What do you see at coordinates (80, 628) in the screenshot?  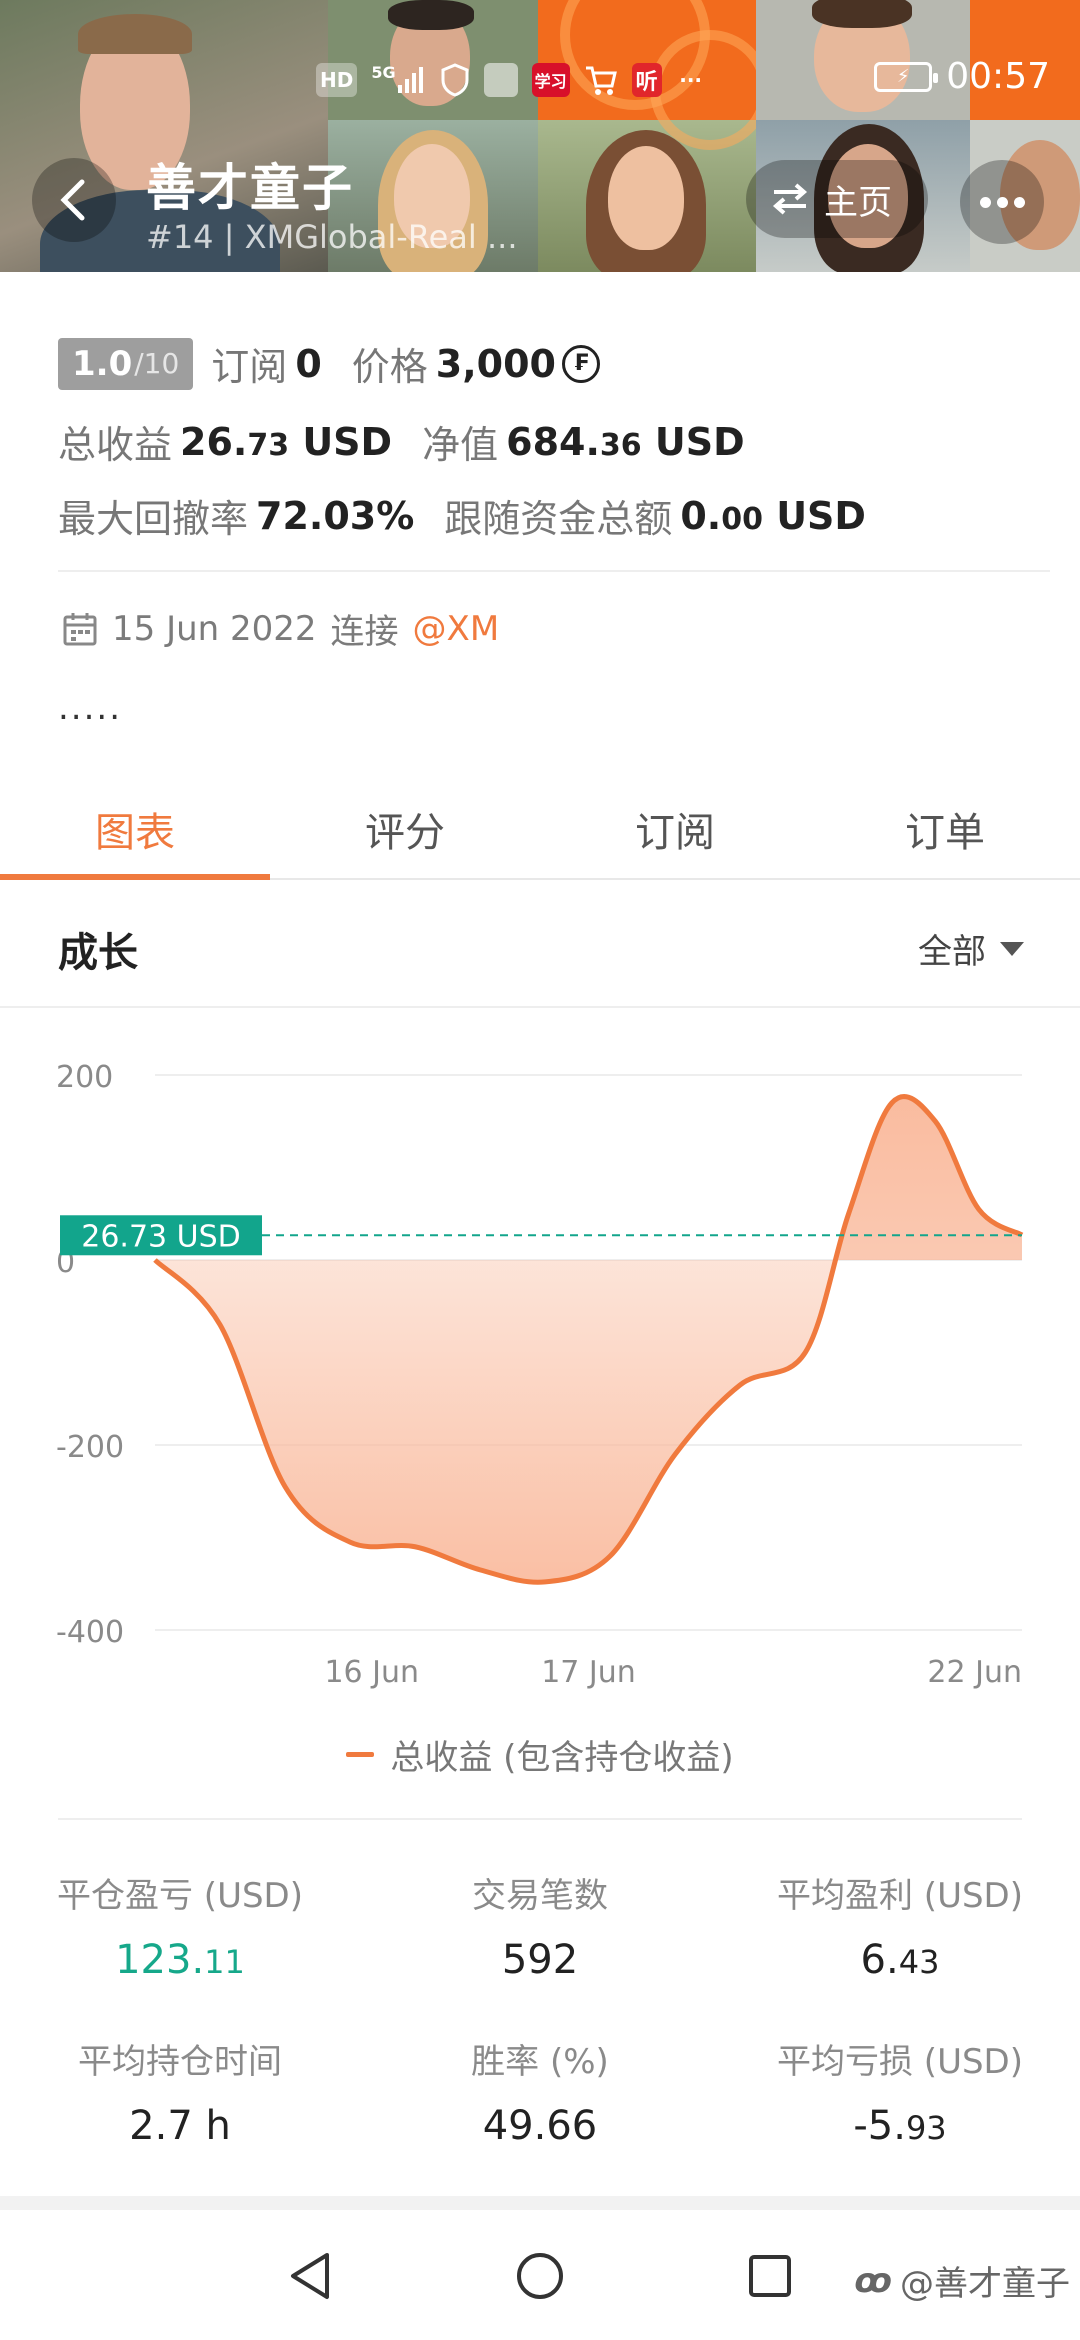 I see `calendar-icon` at bounding box center [80, 628].